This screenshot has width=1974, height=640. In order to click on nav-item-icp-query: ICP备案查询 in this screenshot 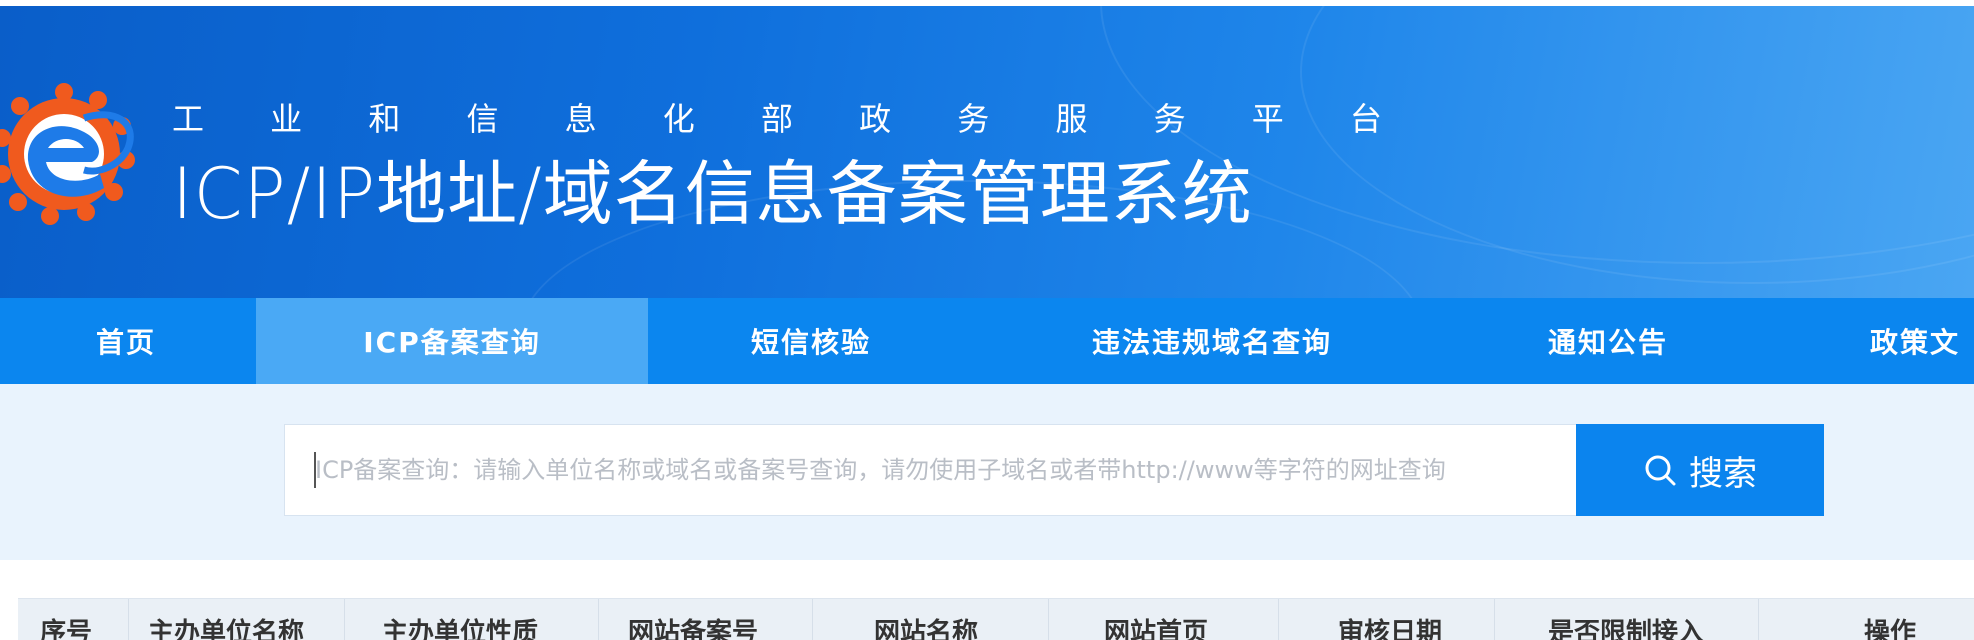, I will do `click(452, 341)`.